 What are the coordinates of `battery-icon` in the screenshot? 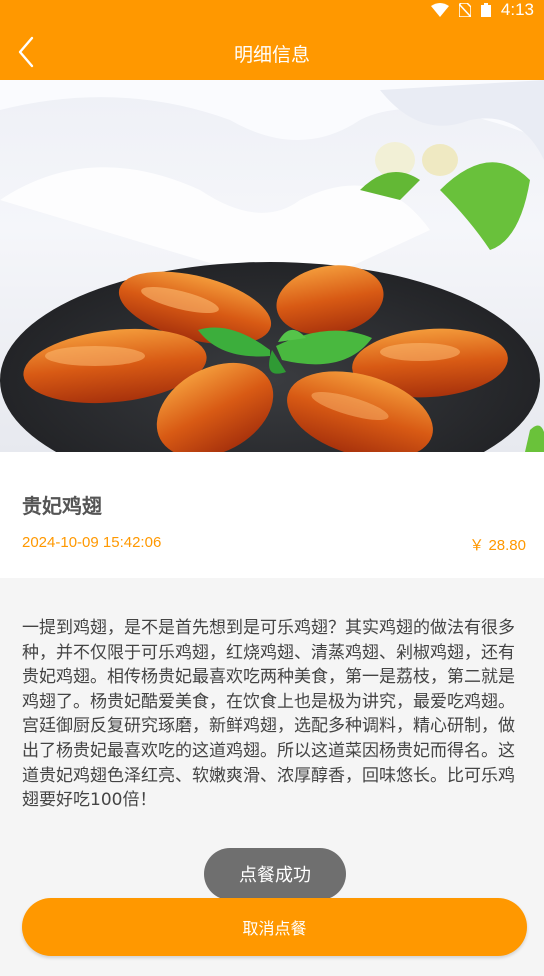 It's located at (485, 10).